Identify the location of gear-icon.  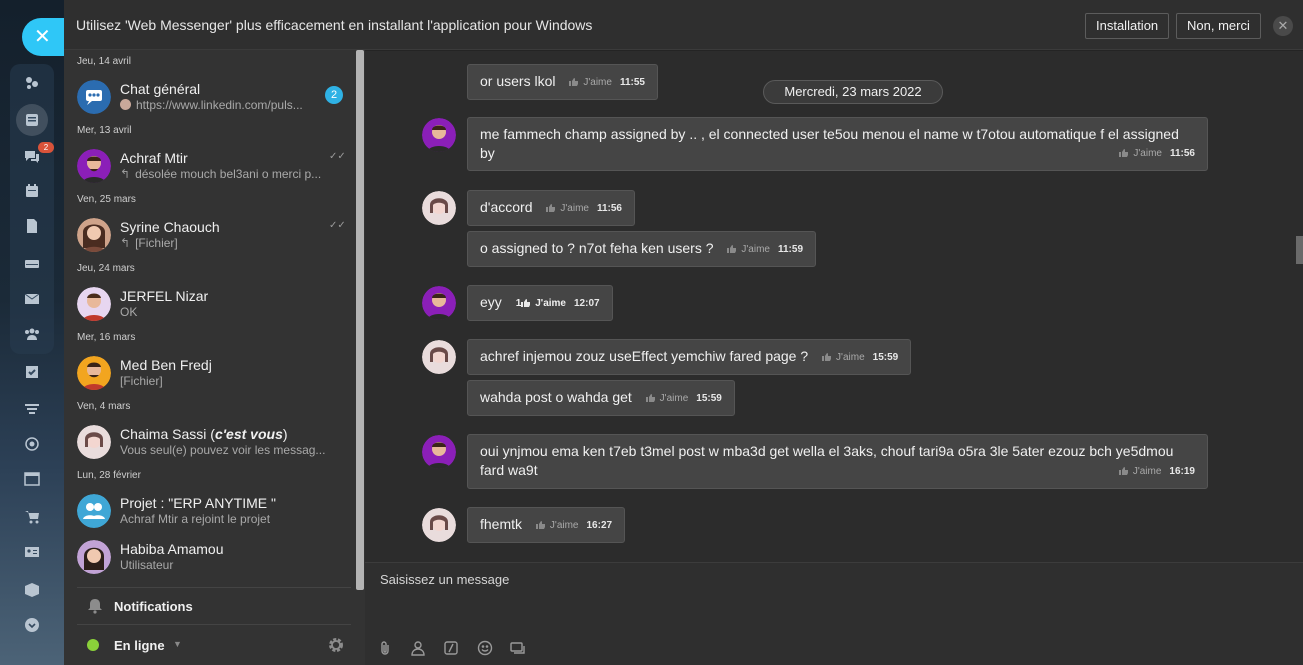
(336, 645).